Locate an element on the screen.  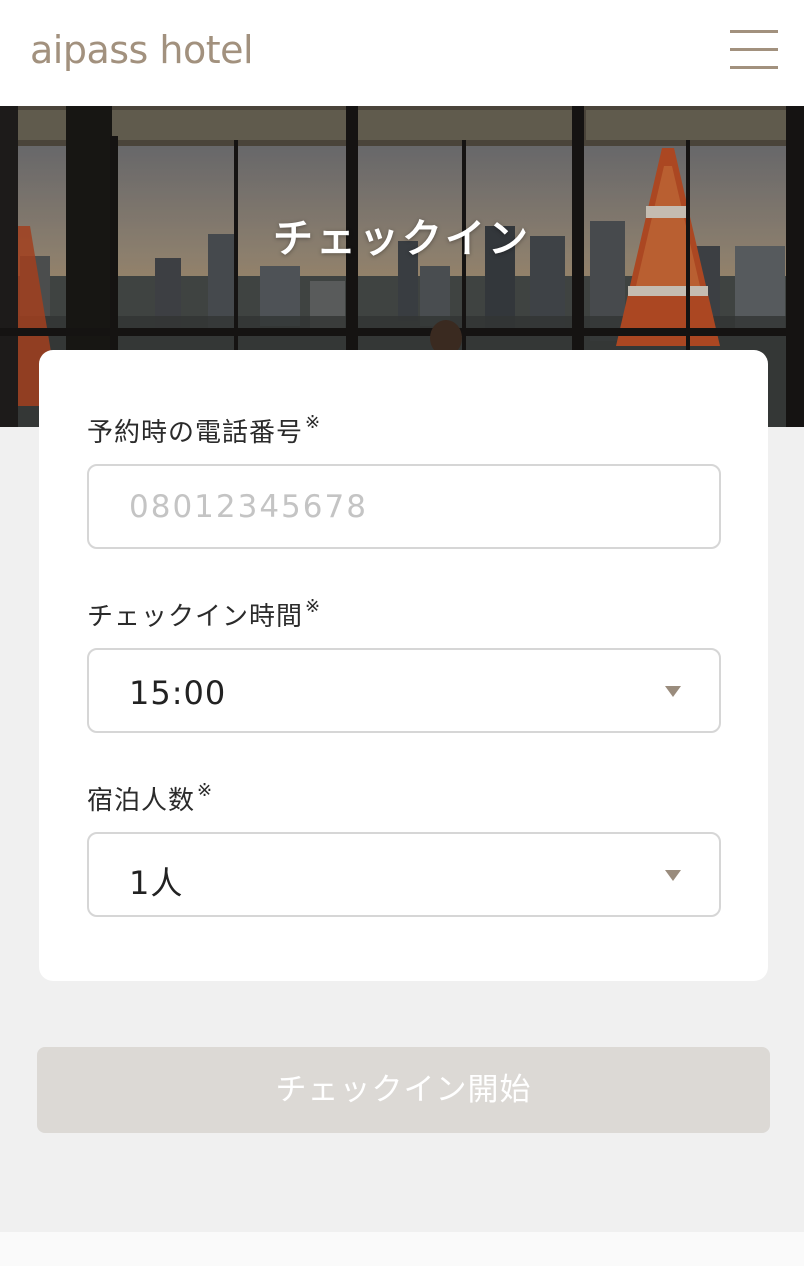
start-checkin-button: チェックイン開始 is located at coordinates (403, 1090).